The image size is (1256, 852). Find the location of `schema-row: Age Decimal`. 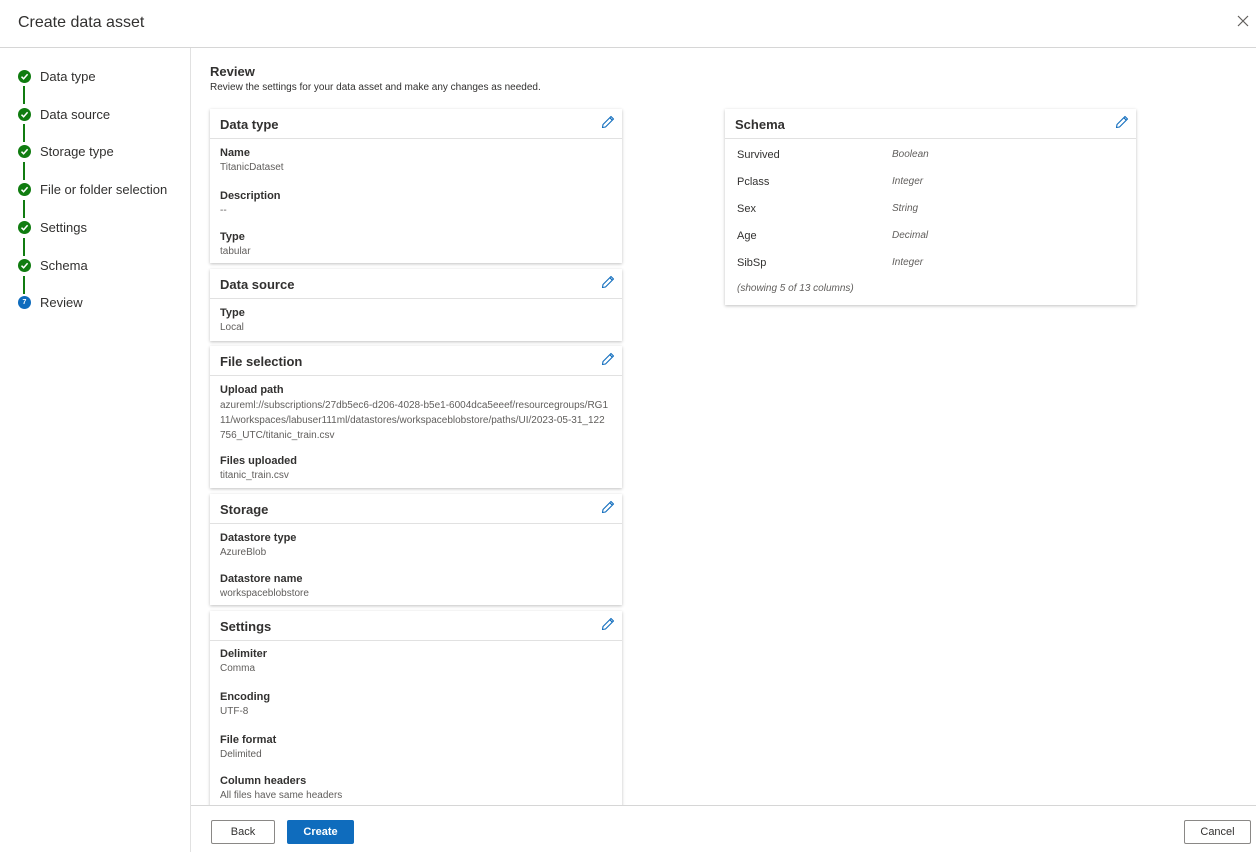

schema-row: Age Decimal is located at coordinates (932, 237).